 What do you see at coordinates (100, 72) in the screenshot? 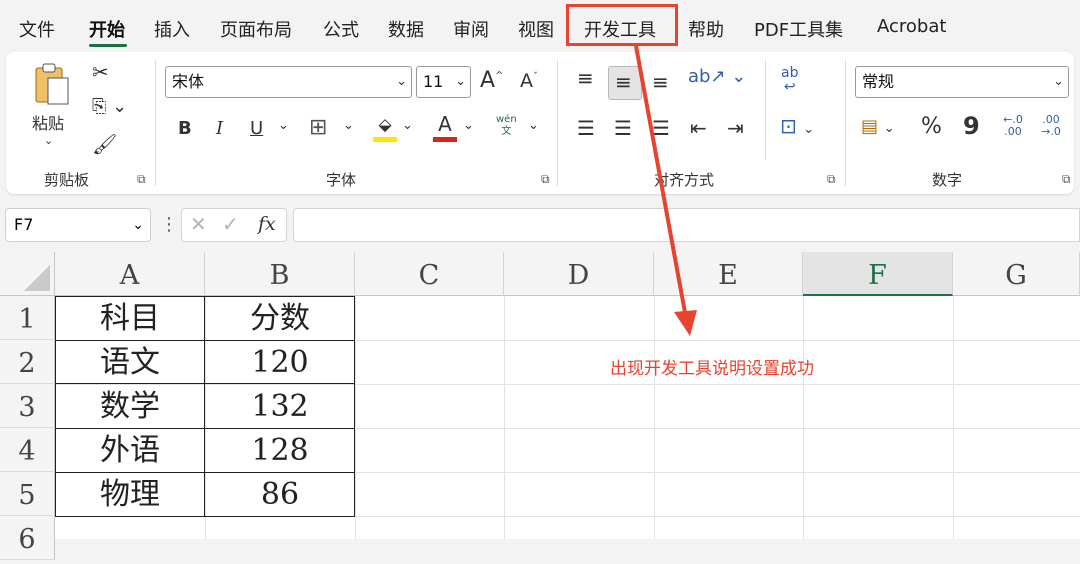
I see `cut-icon: ✂` at bounding box center [100, 72].